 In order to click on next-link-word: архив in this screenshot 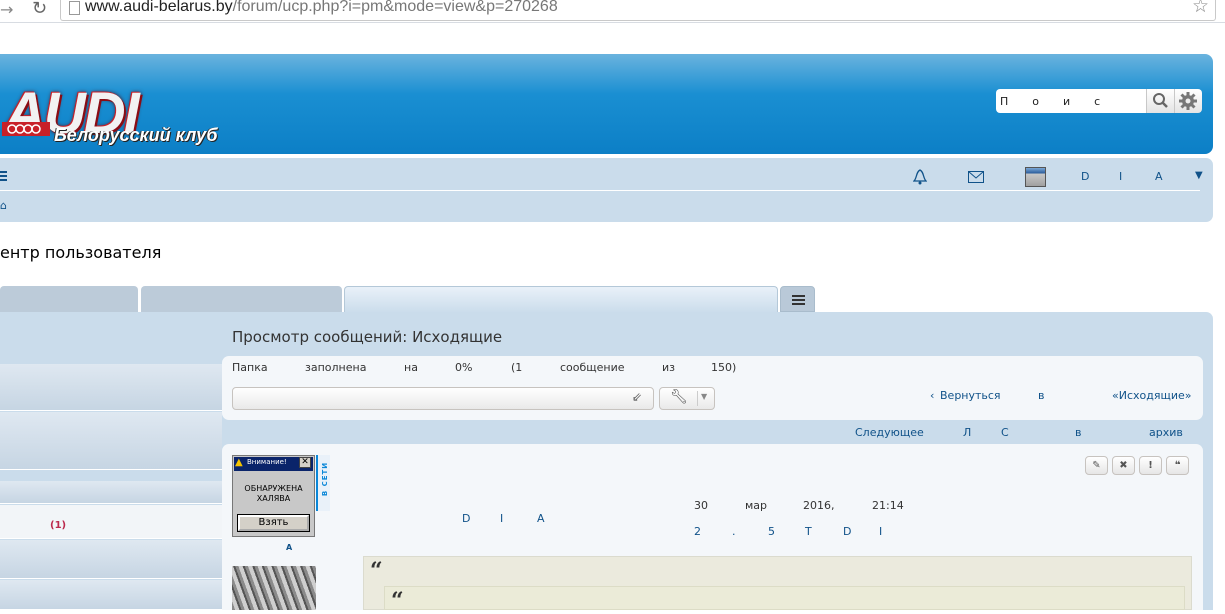, I will do `click(1166, 432)`.